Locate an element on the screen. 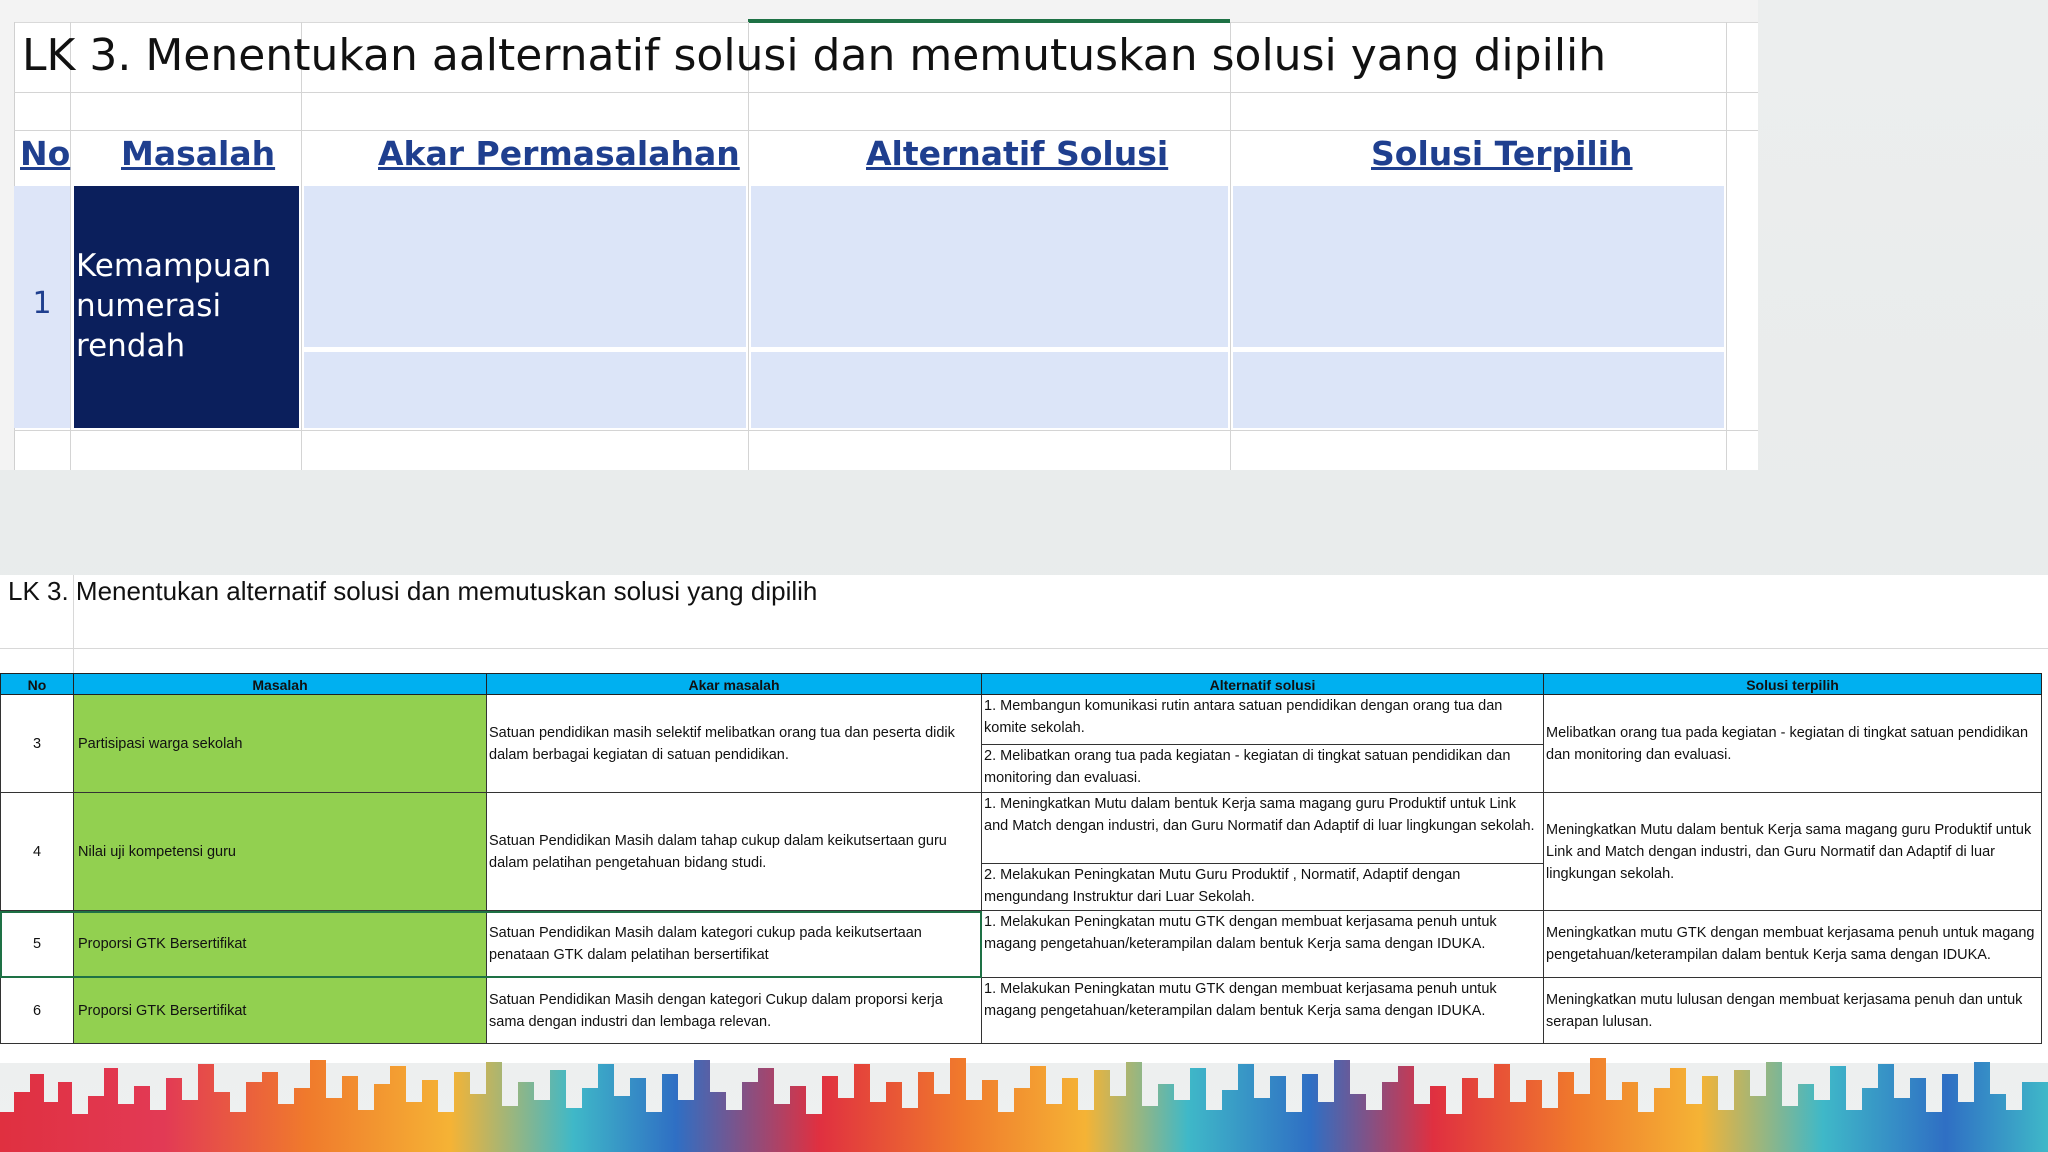 This screenshot has width=2048, height=1152. city-skyline-decoration is located at coordinates (1024, 1105).